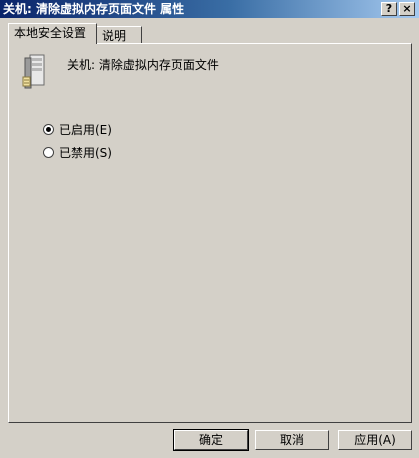 The height and width of the screenshot is (458, 419). What do you see at coordinates (48, 152) in the screenshot?
I see `disabled-radio` at bounding box center [48, 152].